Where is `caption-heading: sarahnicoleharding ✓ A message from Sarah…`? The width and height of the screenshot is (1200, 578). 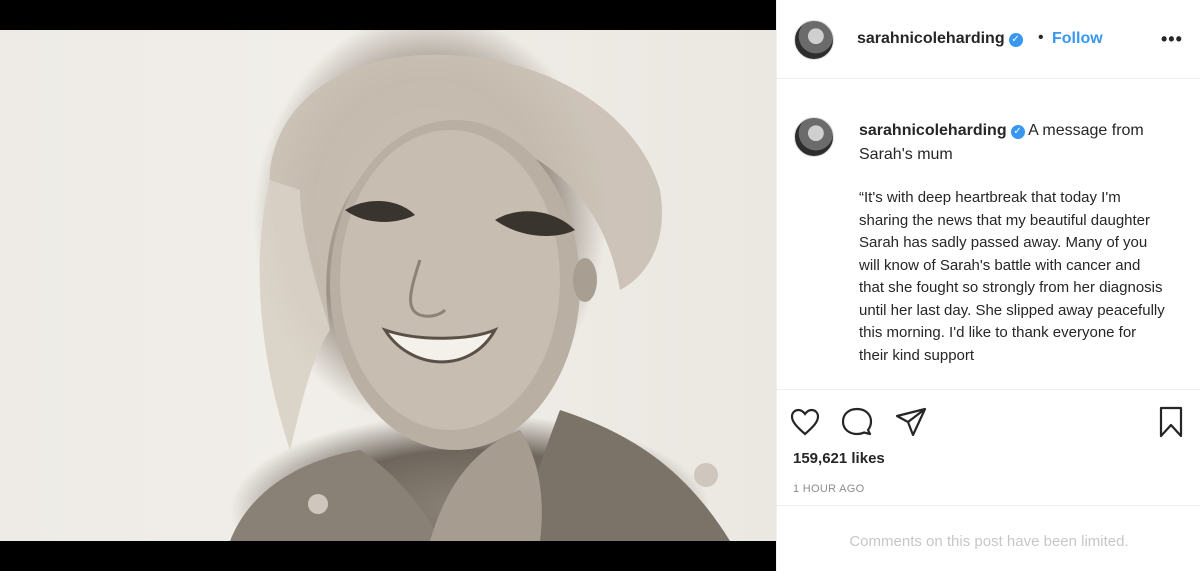
caption-heading: sarahnicoleharding ✓ A message from Sarah… is located at coordinates (1014, 143).